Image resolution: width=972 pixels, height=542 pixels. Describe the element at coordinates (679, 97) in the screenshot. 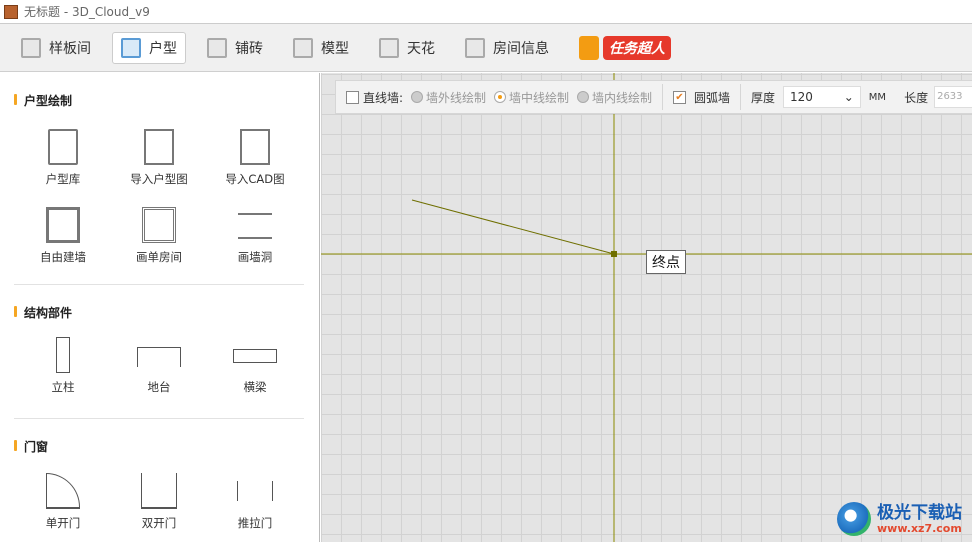

I see `arc-wall-checkbox: ✔` at that location.